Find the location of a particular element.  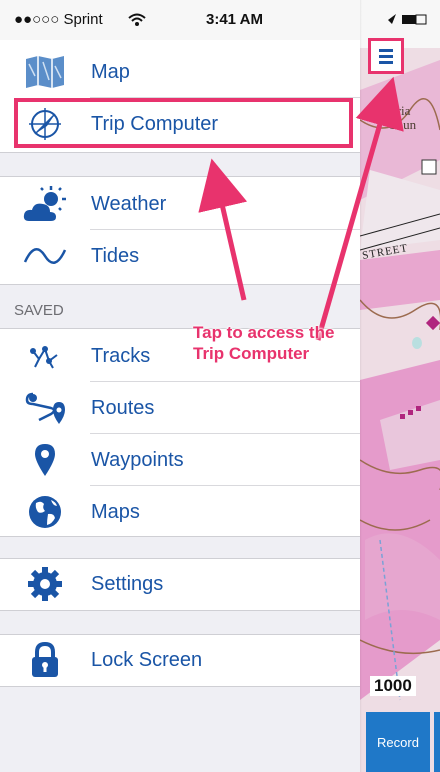

menu-item-label: Map is located at coordinates (110, 72).